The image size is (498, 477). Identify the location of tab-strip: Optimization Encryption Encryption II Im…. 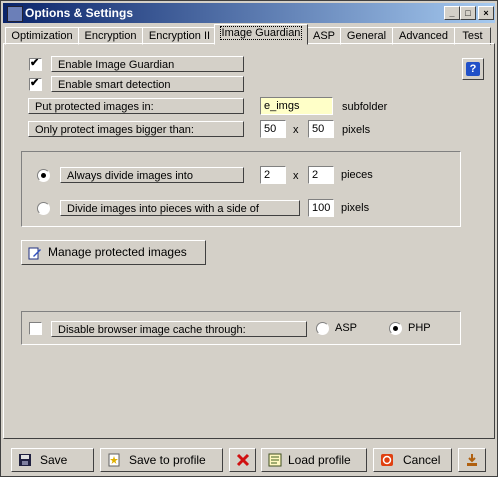
(250, 34).